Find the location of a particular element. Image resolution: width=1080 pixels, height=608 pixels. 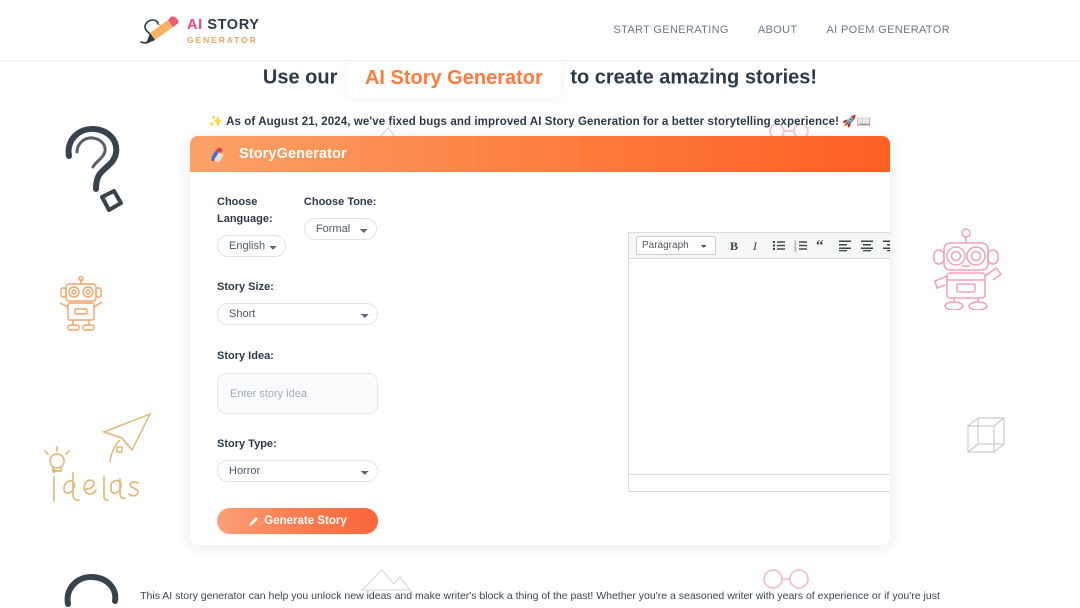

align-right-icon is located at coordinates (884, 245).